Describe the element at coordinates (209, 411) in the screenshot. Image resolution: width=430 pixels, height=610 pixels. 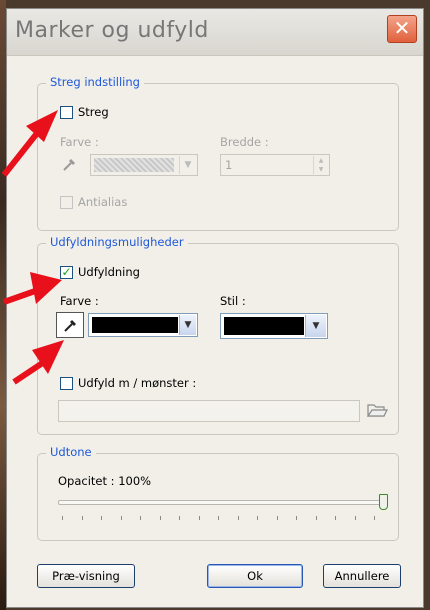
I see `pattern-path-field` at that location.